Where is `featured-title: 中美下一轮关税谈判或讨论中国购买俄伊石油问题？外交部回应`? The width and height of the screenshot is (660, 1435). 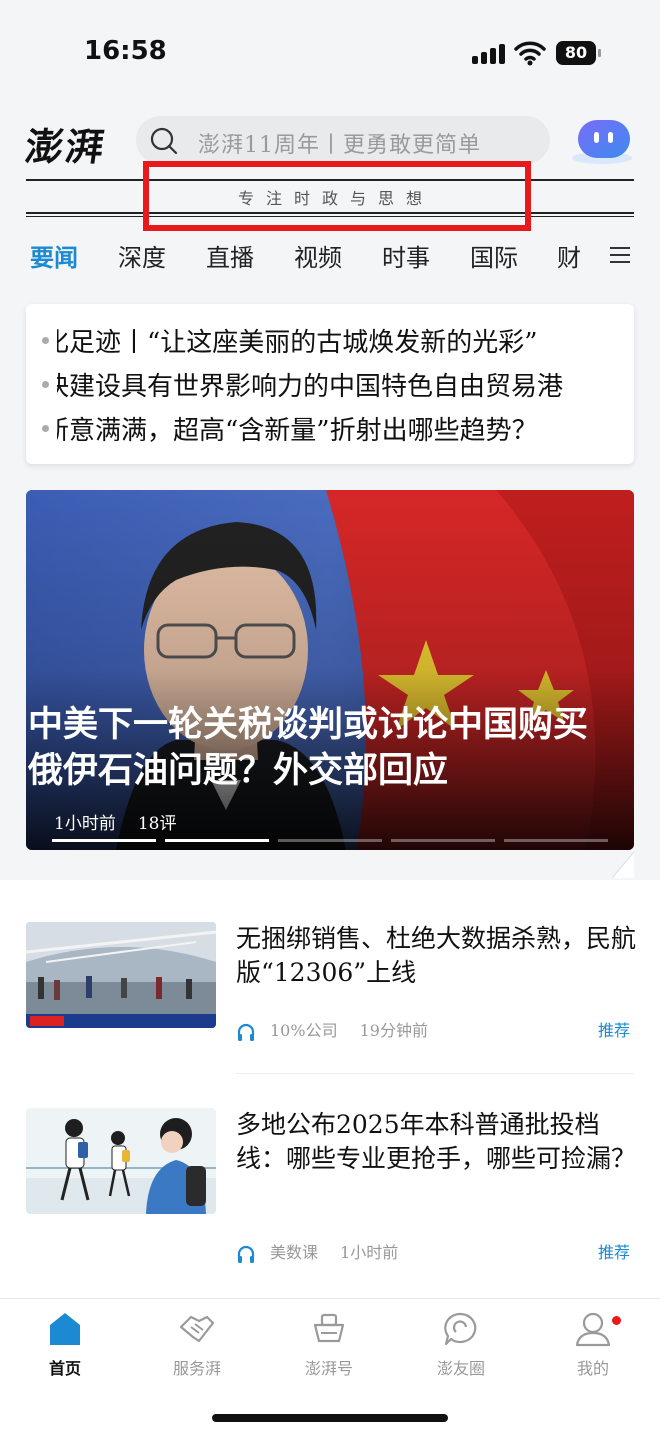
featured-title: 中美下一轮关税谈判或讨论中国购买俄伊石油问题？外交部回应 is located at coordinates (318, 748).